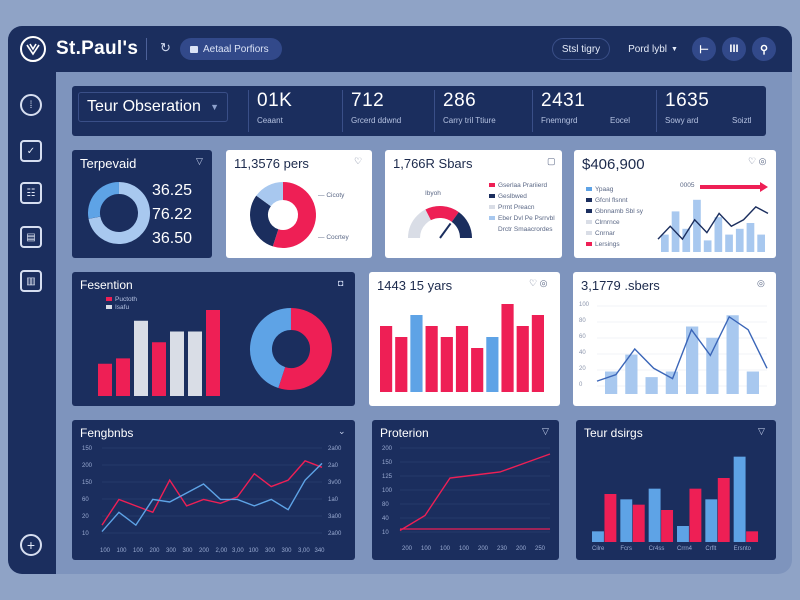  What do you see at coordinates (271, 163) in the screenshot?
I see `card-title: 11,3576 pers` at bounding box center [271, 163].